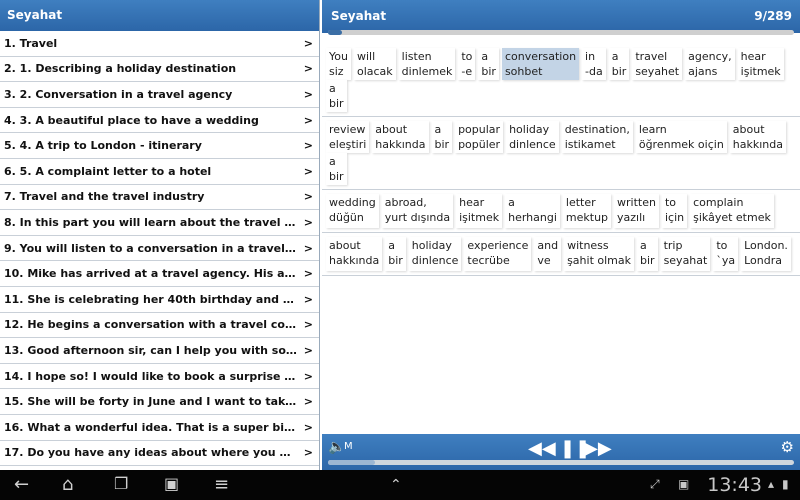 Image resolution: width=800 pixels, height=500 pixels. I want to click on list-item: 7. Travel and the travel industry >, so click(159, 198).